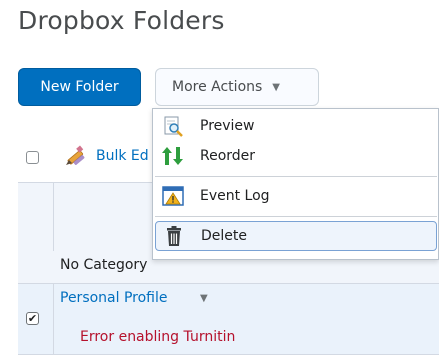 The image size is (439, 355). Describe the element at coordinates (296, 156) in the screenshot. I see `menu-item-reorder: Reorder` at that location.